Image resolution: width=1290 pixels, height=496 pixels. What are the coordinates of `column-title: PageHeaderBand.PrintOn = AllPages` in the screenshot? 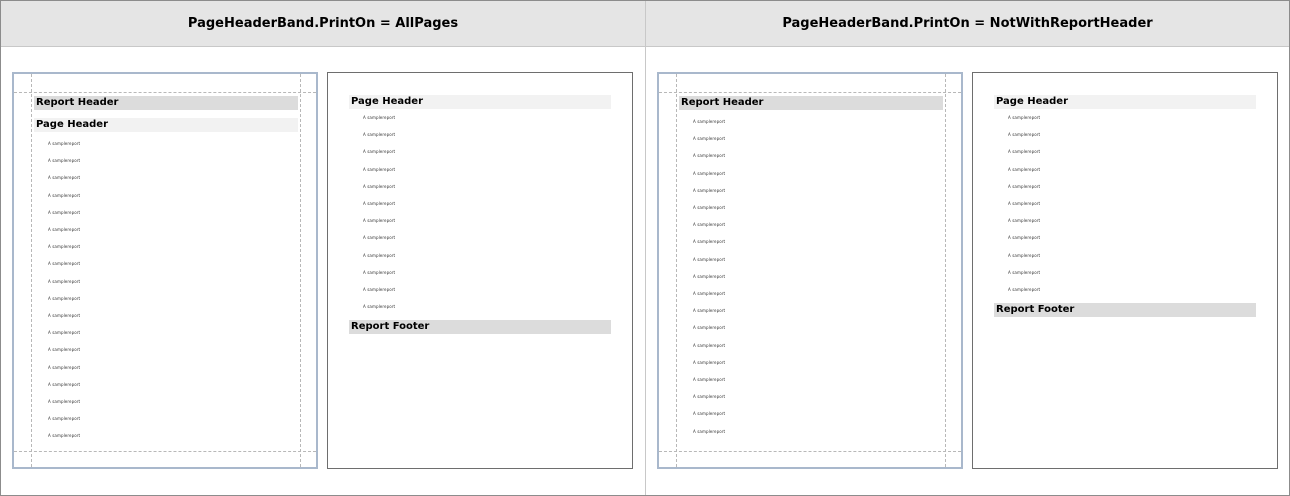 It's located at (323, 24).